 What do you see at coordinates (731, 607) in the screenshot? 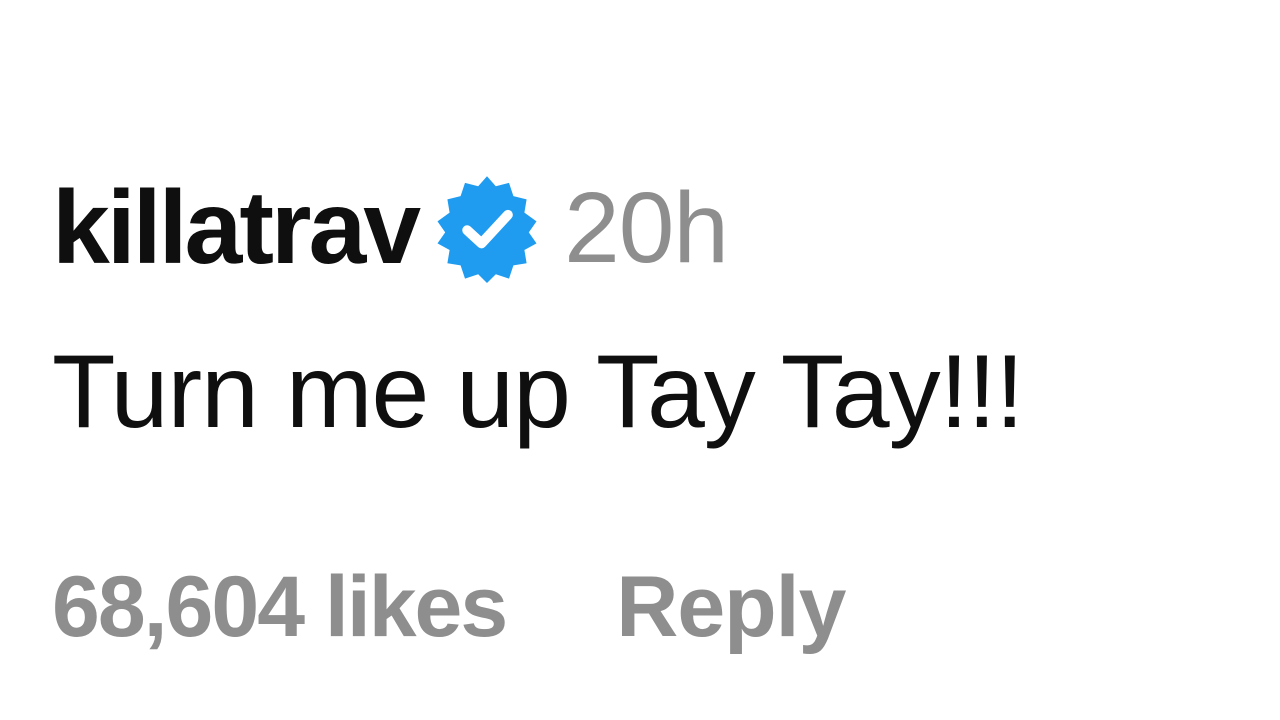
I see `reply-button: Reply` at bounding box center [731, 607].